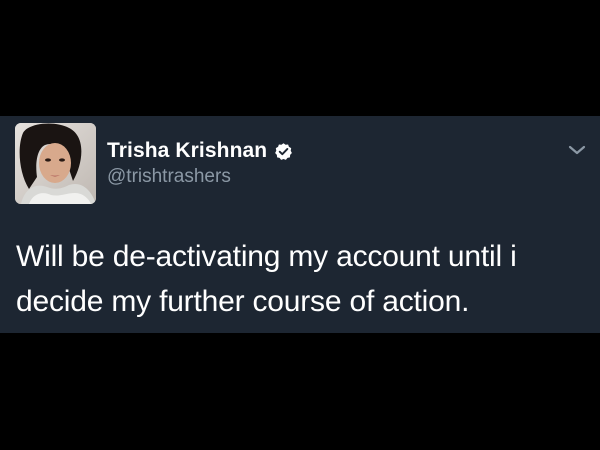 This screenshot has height=450, width=600. I want to click on avatar-image, so click(55, 163).